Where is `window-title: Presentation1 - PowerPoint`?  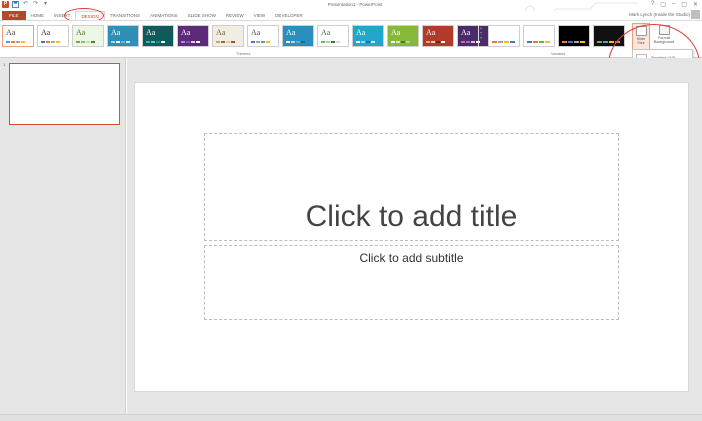 window-title: Presentation1 - PowerPoint is located at coordinates (355, 4).